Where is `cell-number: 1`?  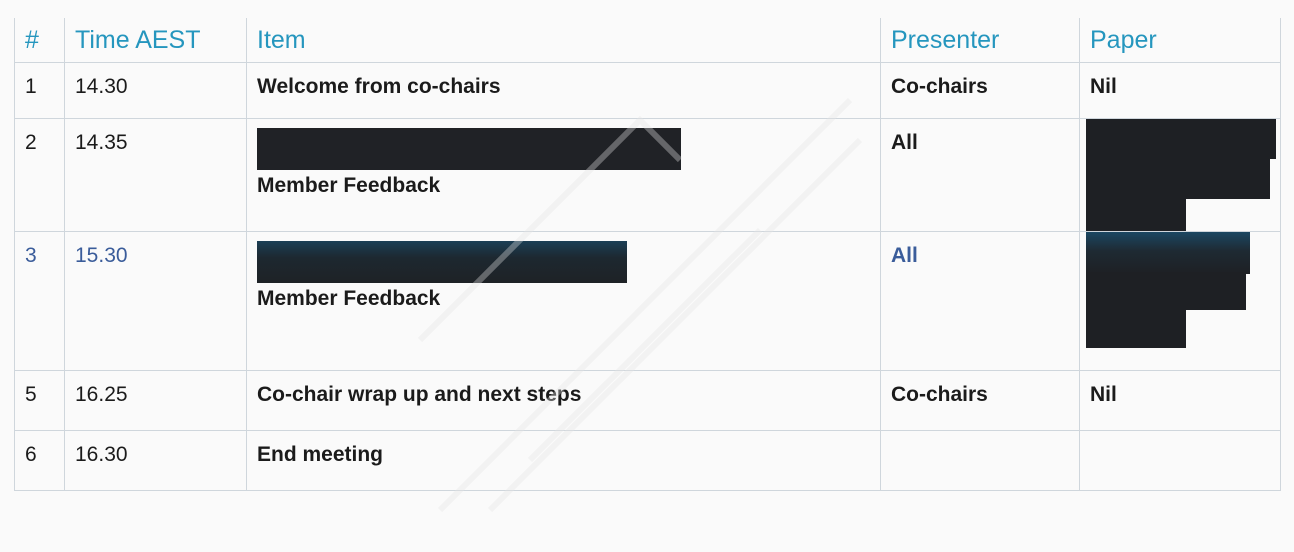
cell-number: 1 is located at coordinates (39, 90).